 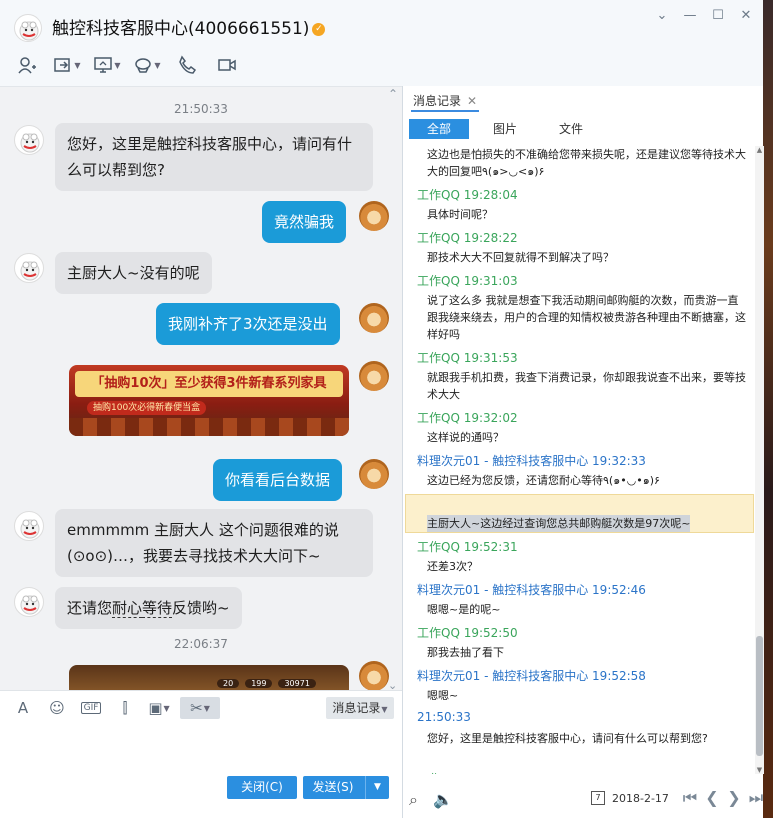 What do you see at coordinates (214, 543) in the screenshot?
I see `message-incoming: emmmmm 主厨大人 这个问题很难的说(⊙o⊙)…，我要去寻找技术大大问下~` at bounding box center [214, 543].